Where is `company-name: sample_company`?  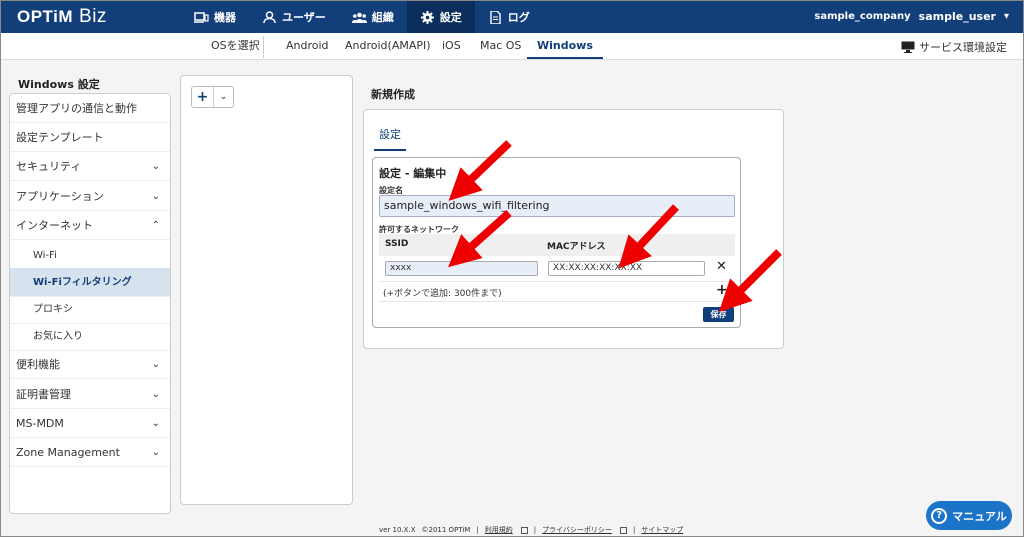 company-name: sample_company is located at coordinates (862, 16).